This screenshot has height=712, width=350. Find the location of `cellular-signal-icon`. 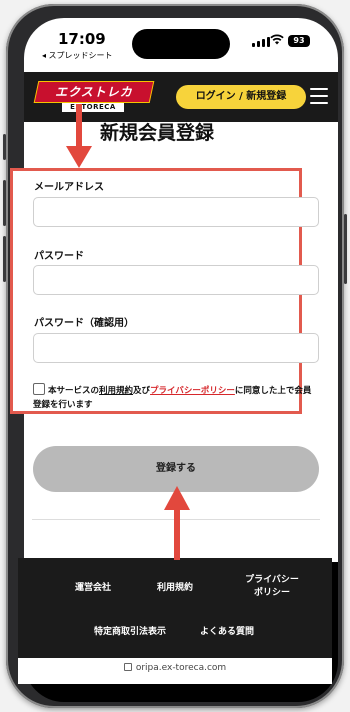

cellular-signal-icon is located at coordinates (261, 42).